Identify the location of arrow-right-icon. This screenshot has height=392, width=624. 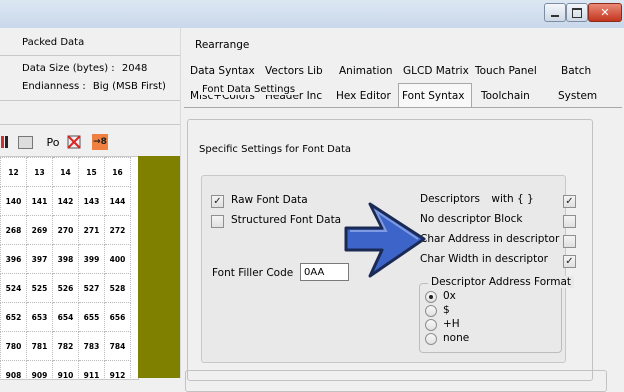
(385, 240).